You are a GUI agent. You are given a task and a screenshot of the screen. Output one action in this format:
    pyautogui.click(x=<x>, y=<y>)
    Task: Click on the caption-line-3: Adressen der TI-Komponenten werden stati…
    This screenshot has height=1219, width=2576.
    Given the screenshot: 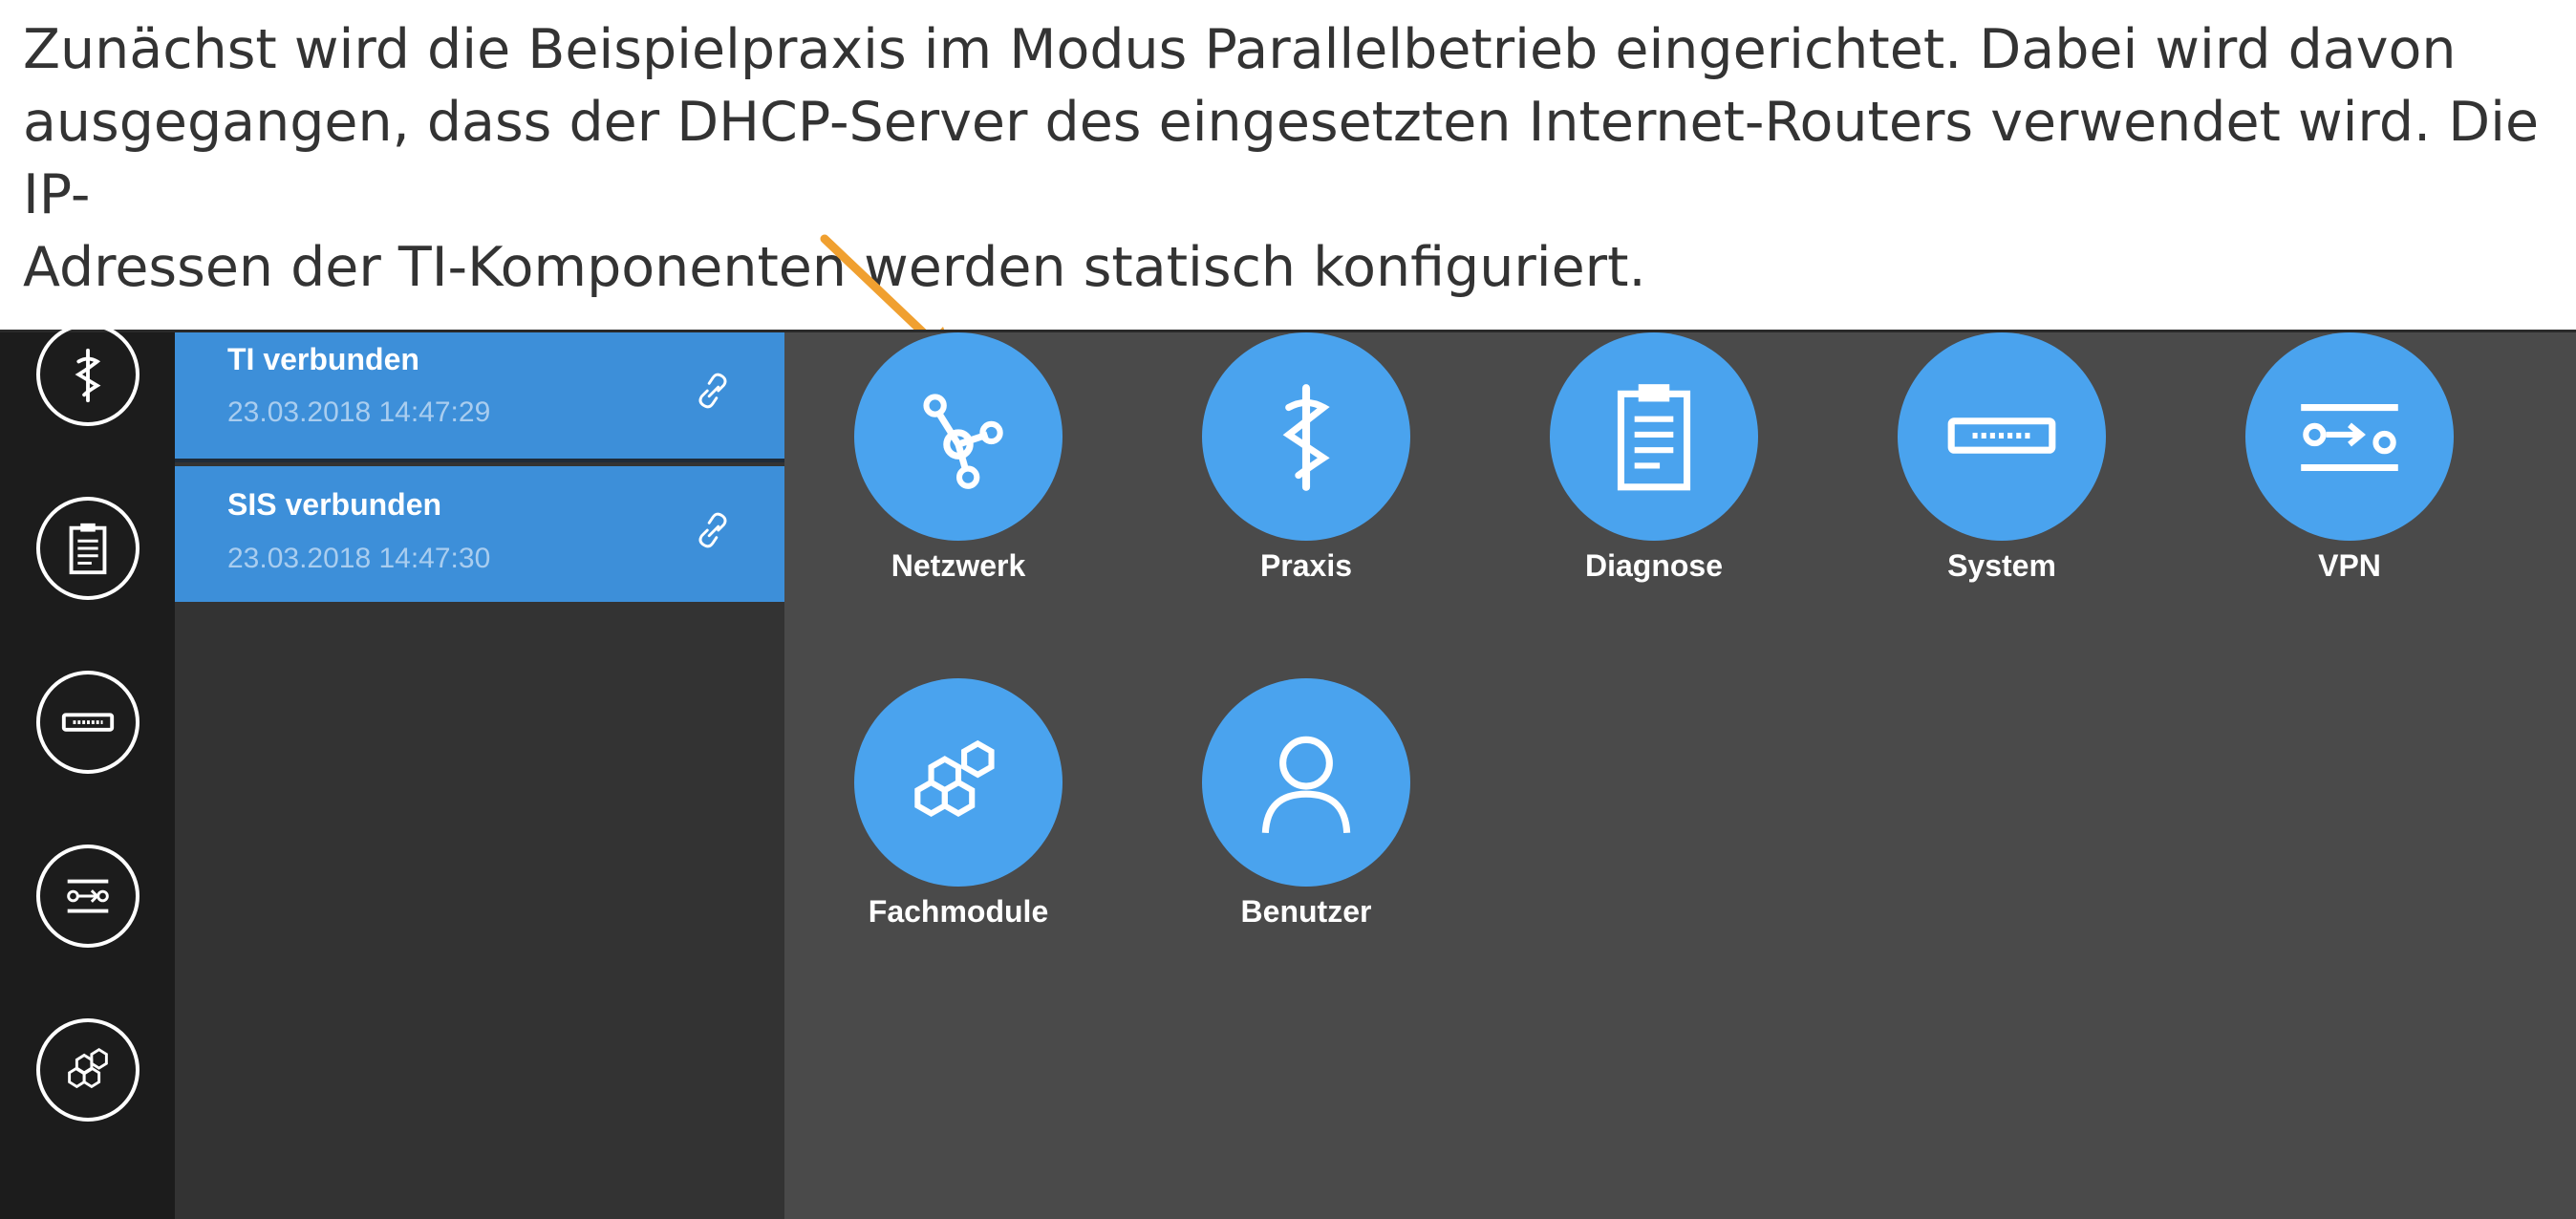 What is the action you would take?
    pyautogui.click(x=834, y=268)
    